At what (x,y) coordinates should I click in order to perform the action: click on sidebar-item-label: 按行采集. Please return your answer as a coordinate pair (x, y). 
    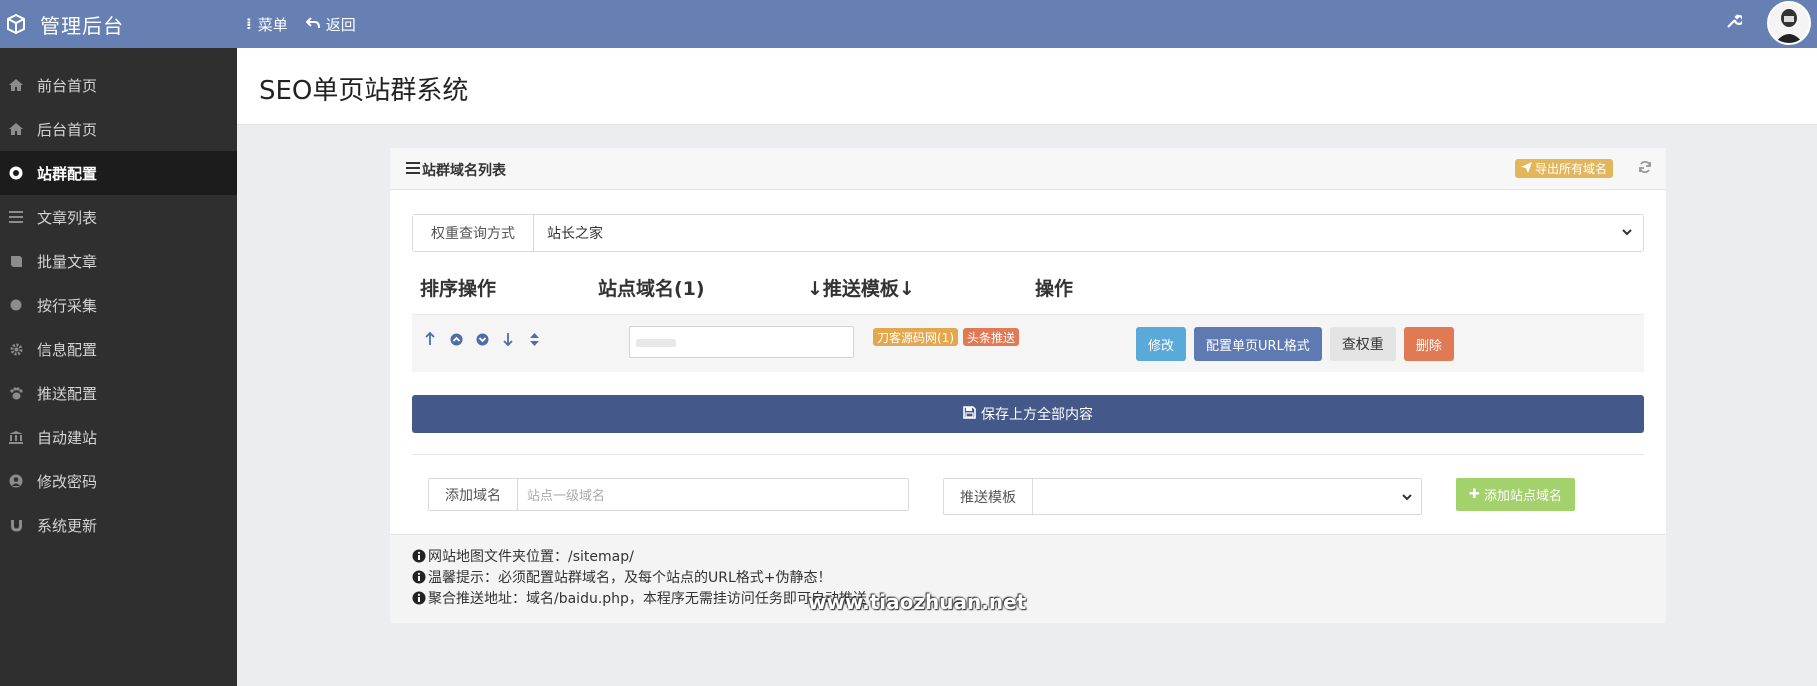
    Looking at the image, I should click on (67, 305).